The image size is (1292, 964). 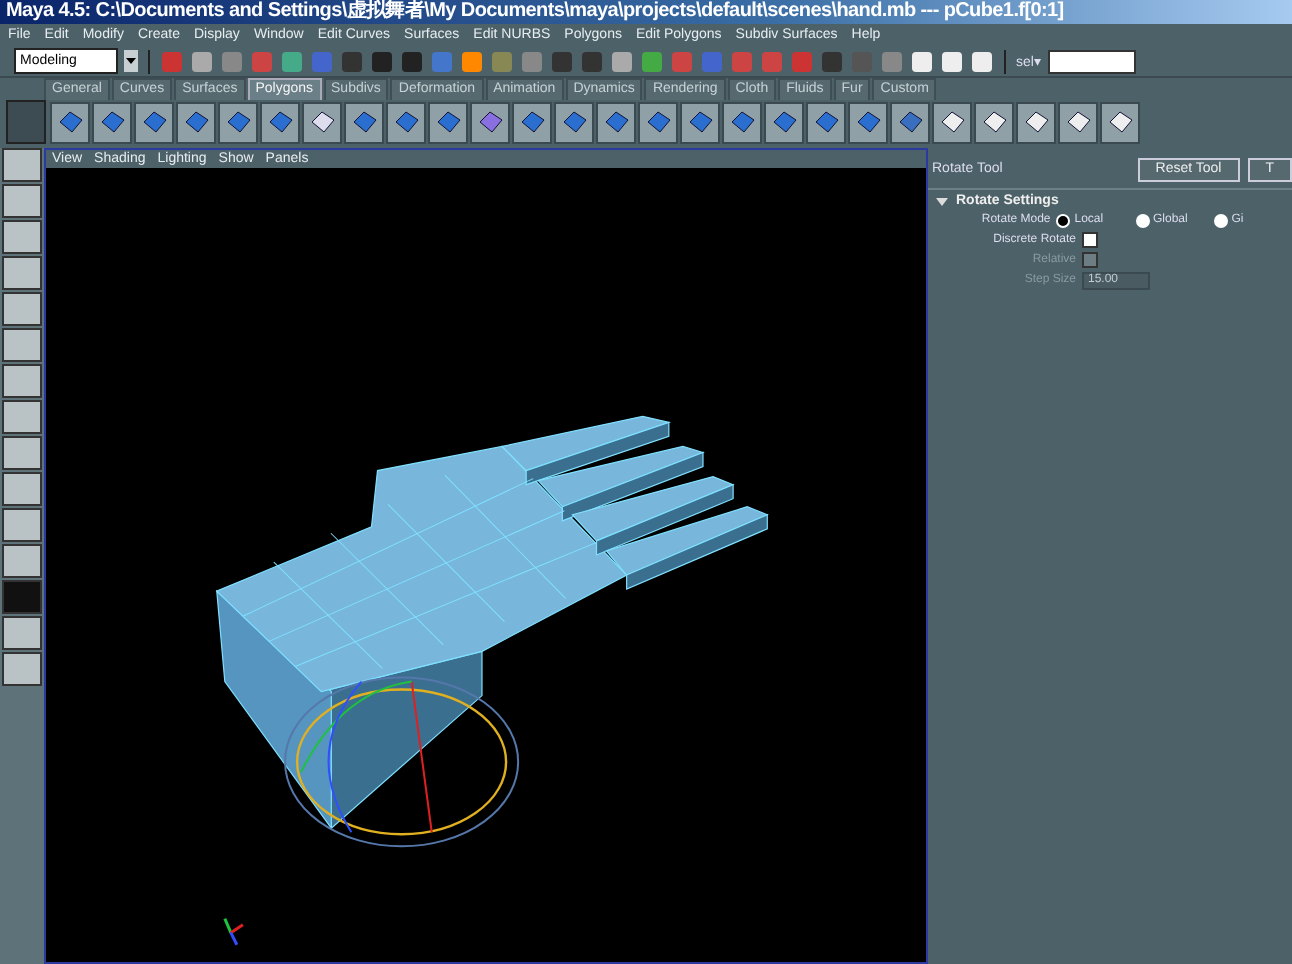 What do you see at coordinates (233, 932) in the screenshot?
I see `axis-indicator-icon` at bounding box center [233, 932].